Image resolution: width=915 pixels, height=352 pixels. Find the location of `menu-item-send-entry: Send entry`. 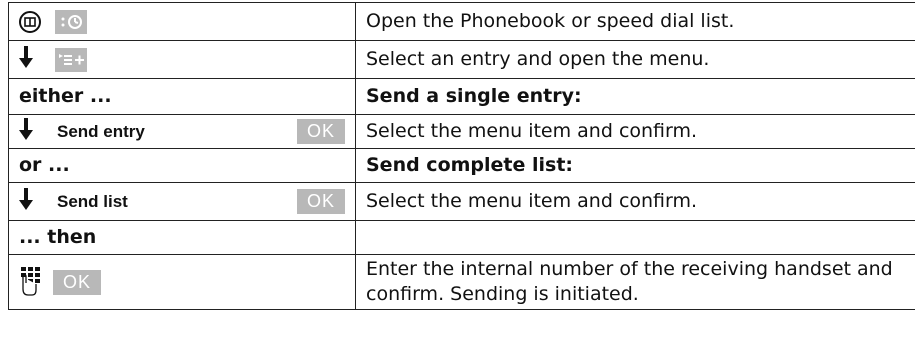

menu-item-send-entry: Send entry is located at coordinates (101, 131).